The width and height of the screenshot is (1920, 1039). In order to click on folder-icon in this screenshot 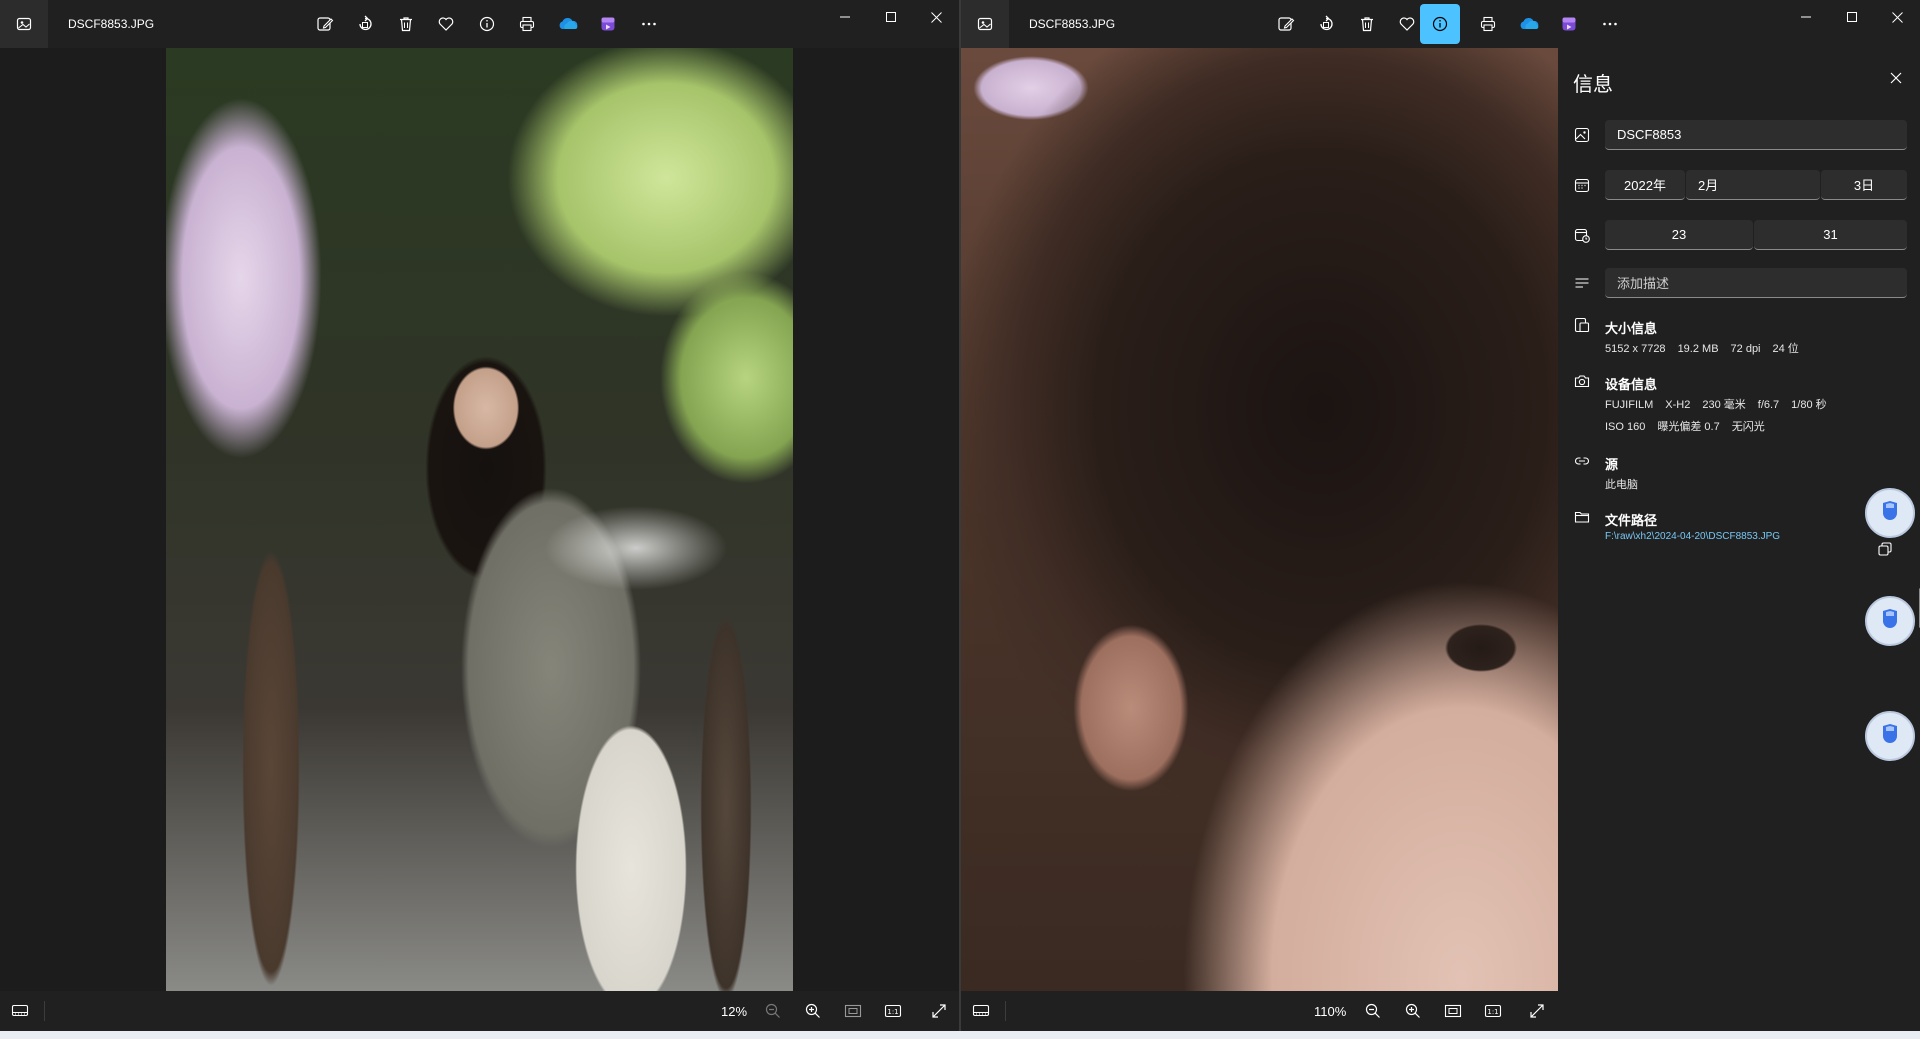, I will do `click(1582, 517)`.